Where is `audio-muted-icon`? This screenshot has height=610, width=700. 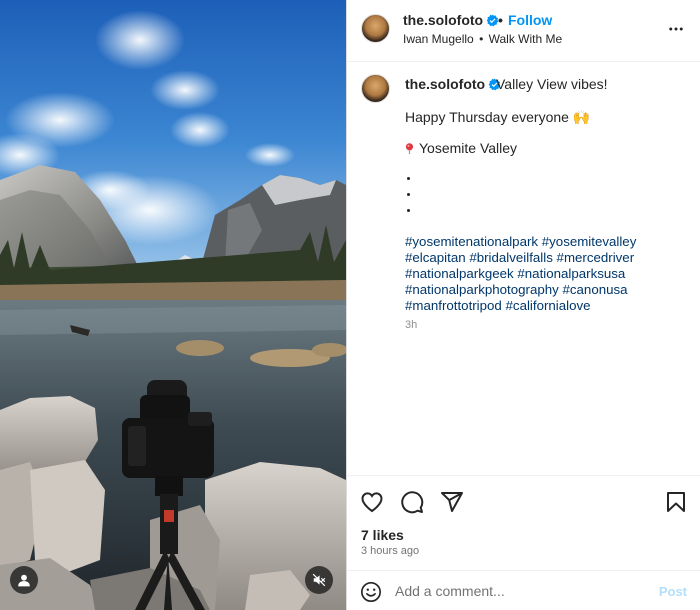
audio-muted-icon is located at coordinates (319, 580).